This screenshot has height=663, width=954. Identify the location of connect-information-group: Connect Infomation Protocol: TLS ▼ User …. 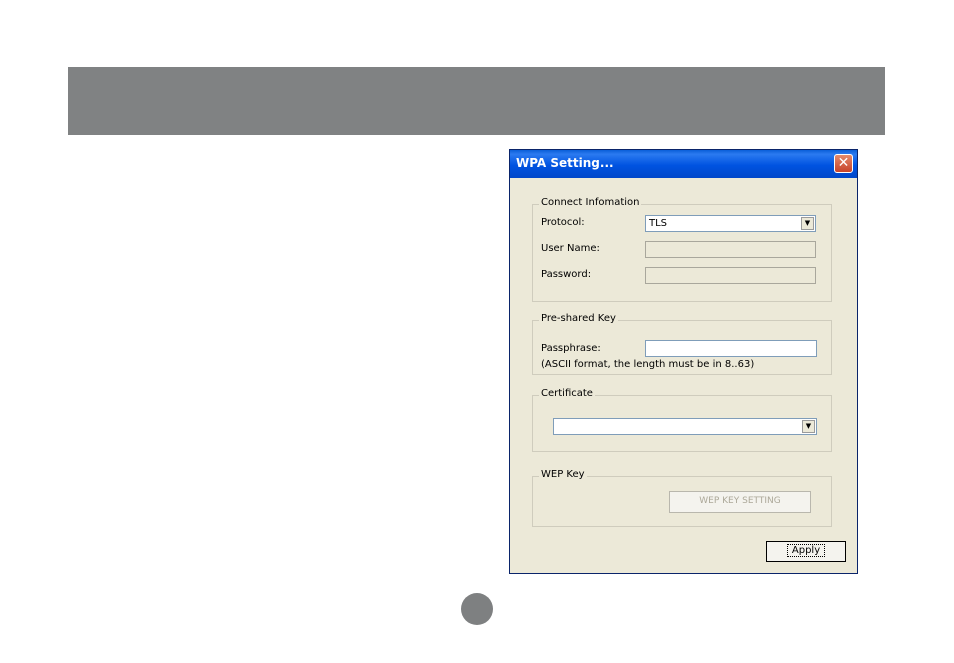
(682, 249).